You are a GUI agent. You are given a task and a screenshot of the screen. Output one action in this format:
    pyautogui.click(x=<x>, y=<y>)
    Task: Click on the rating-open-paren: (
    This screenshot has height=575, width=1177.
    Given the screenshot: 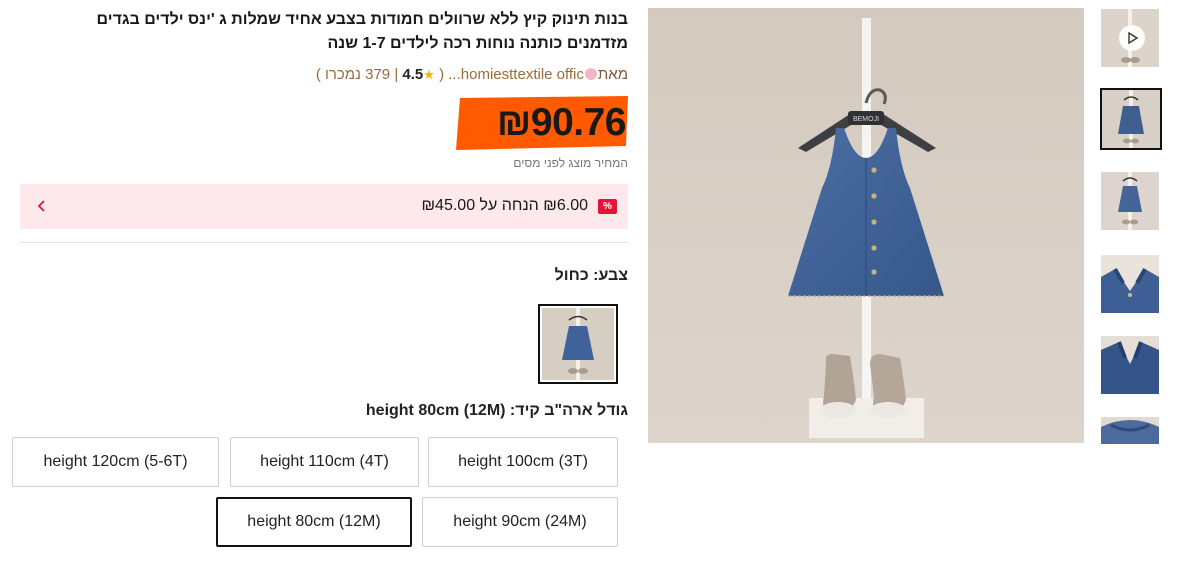 What is the action you would take?
    pyautogui.click(x=442, y=74)
    